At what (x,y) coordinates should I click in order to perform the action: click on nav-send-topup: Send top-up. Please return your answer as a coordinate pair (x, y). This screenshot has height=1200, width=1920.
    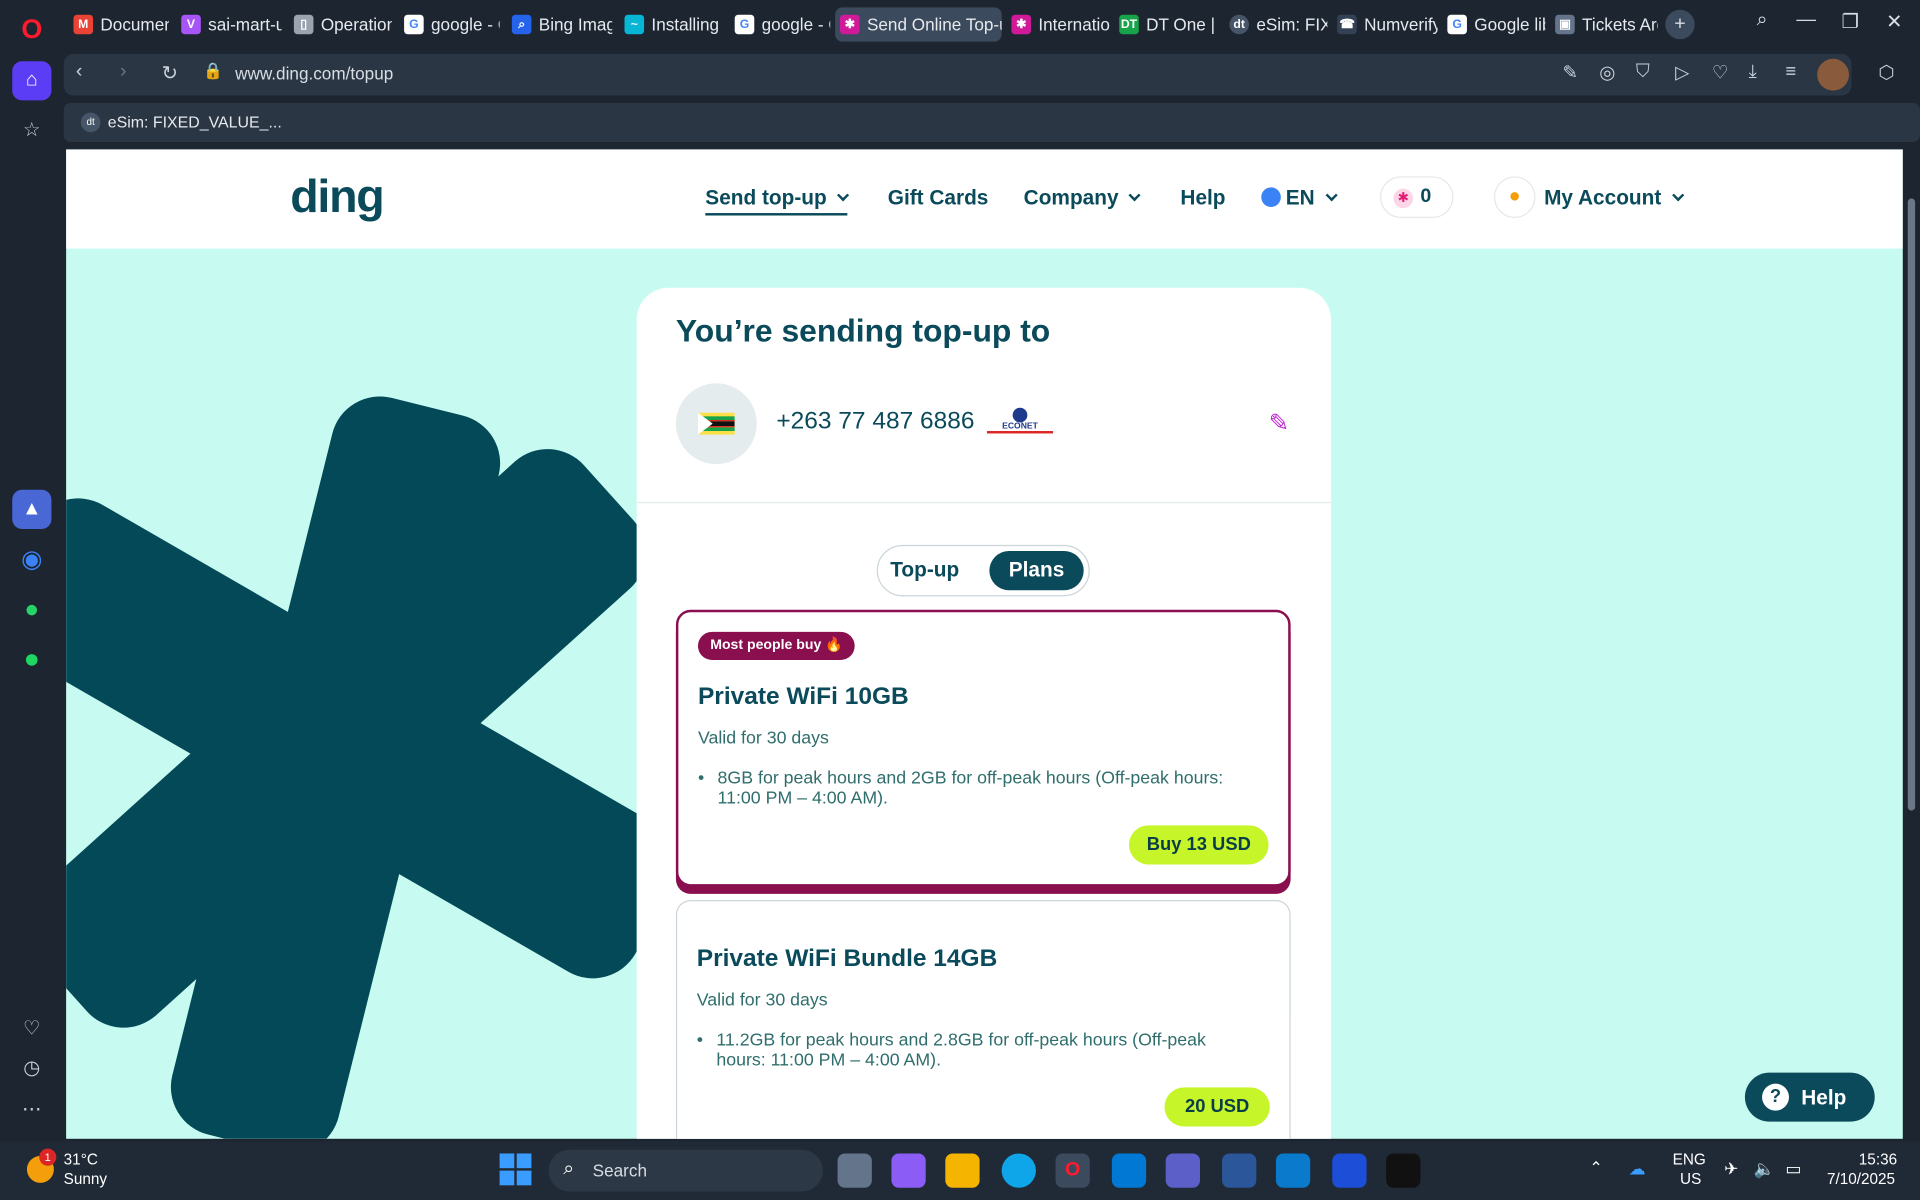
    Looking at the image, I should click on (777, 201).